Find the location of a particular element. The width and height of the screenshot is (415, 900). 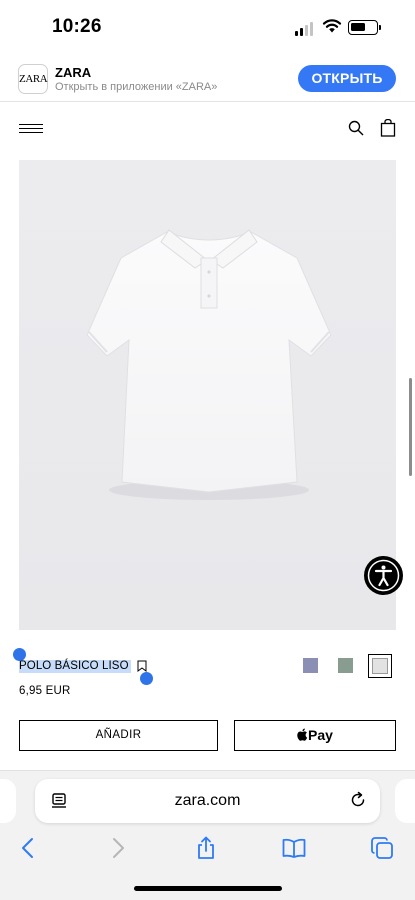

app-banner-name: ZARA is located at coordinates (73, 72).